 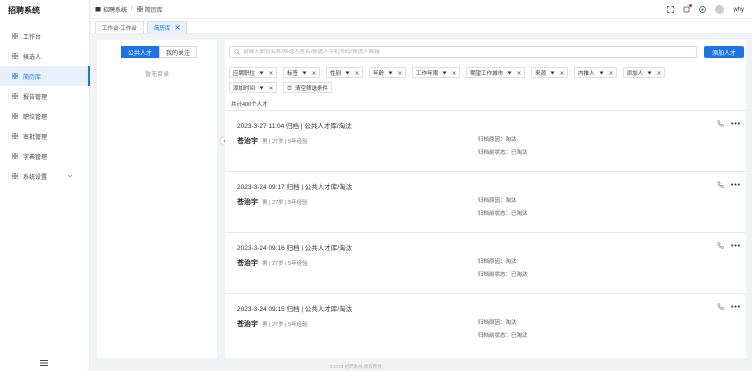 I want to click on tab-workbench: 工作台-工作台, so click(x=119, y=27).